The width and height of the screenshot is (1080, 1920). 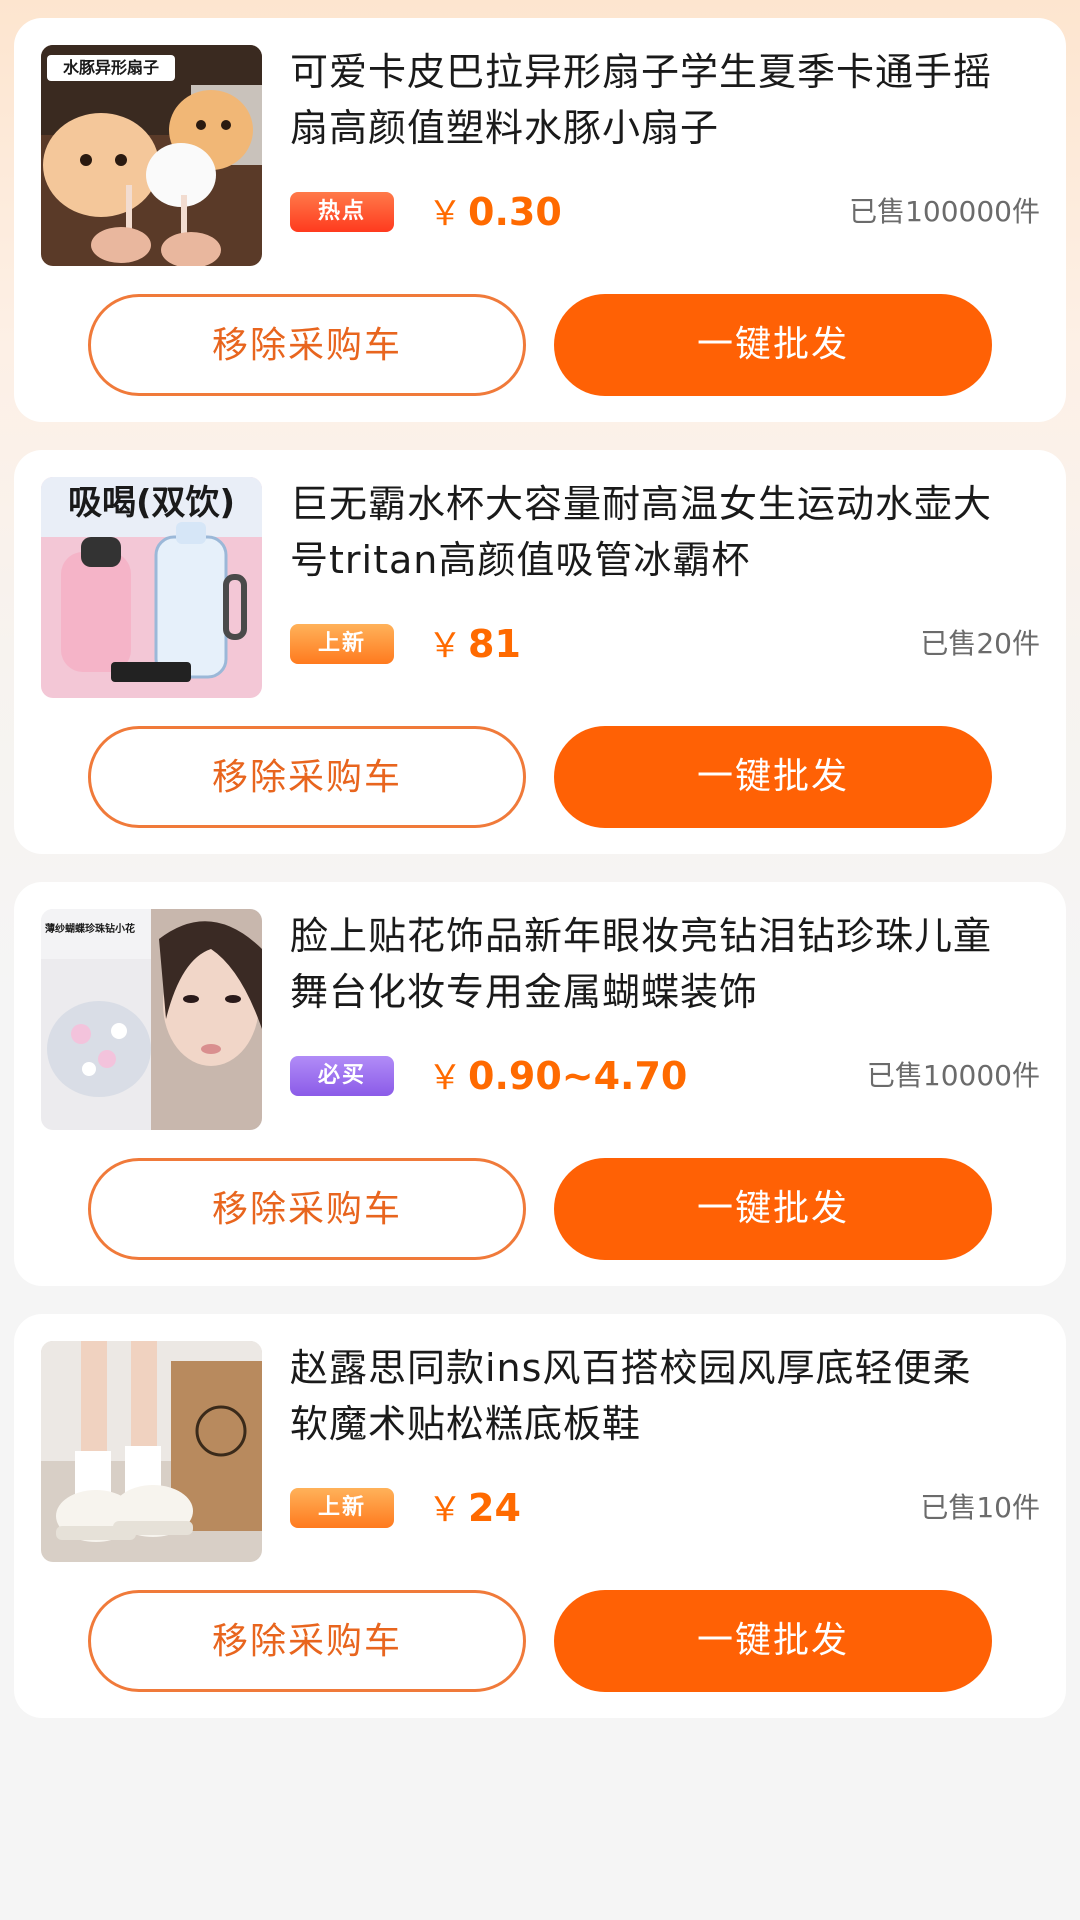 What do you see at coordinates (151, 587) in the screenshot?
I see `product-image: 吸喝(双饮)` at bounding box center [151, 587].